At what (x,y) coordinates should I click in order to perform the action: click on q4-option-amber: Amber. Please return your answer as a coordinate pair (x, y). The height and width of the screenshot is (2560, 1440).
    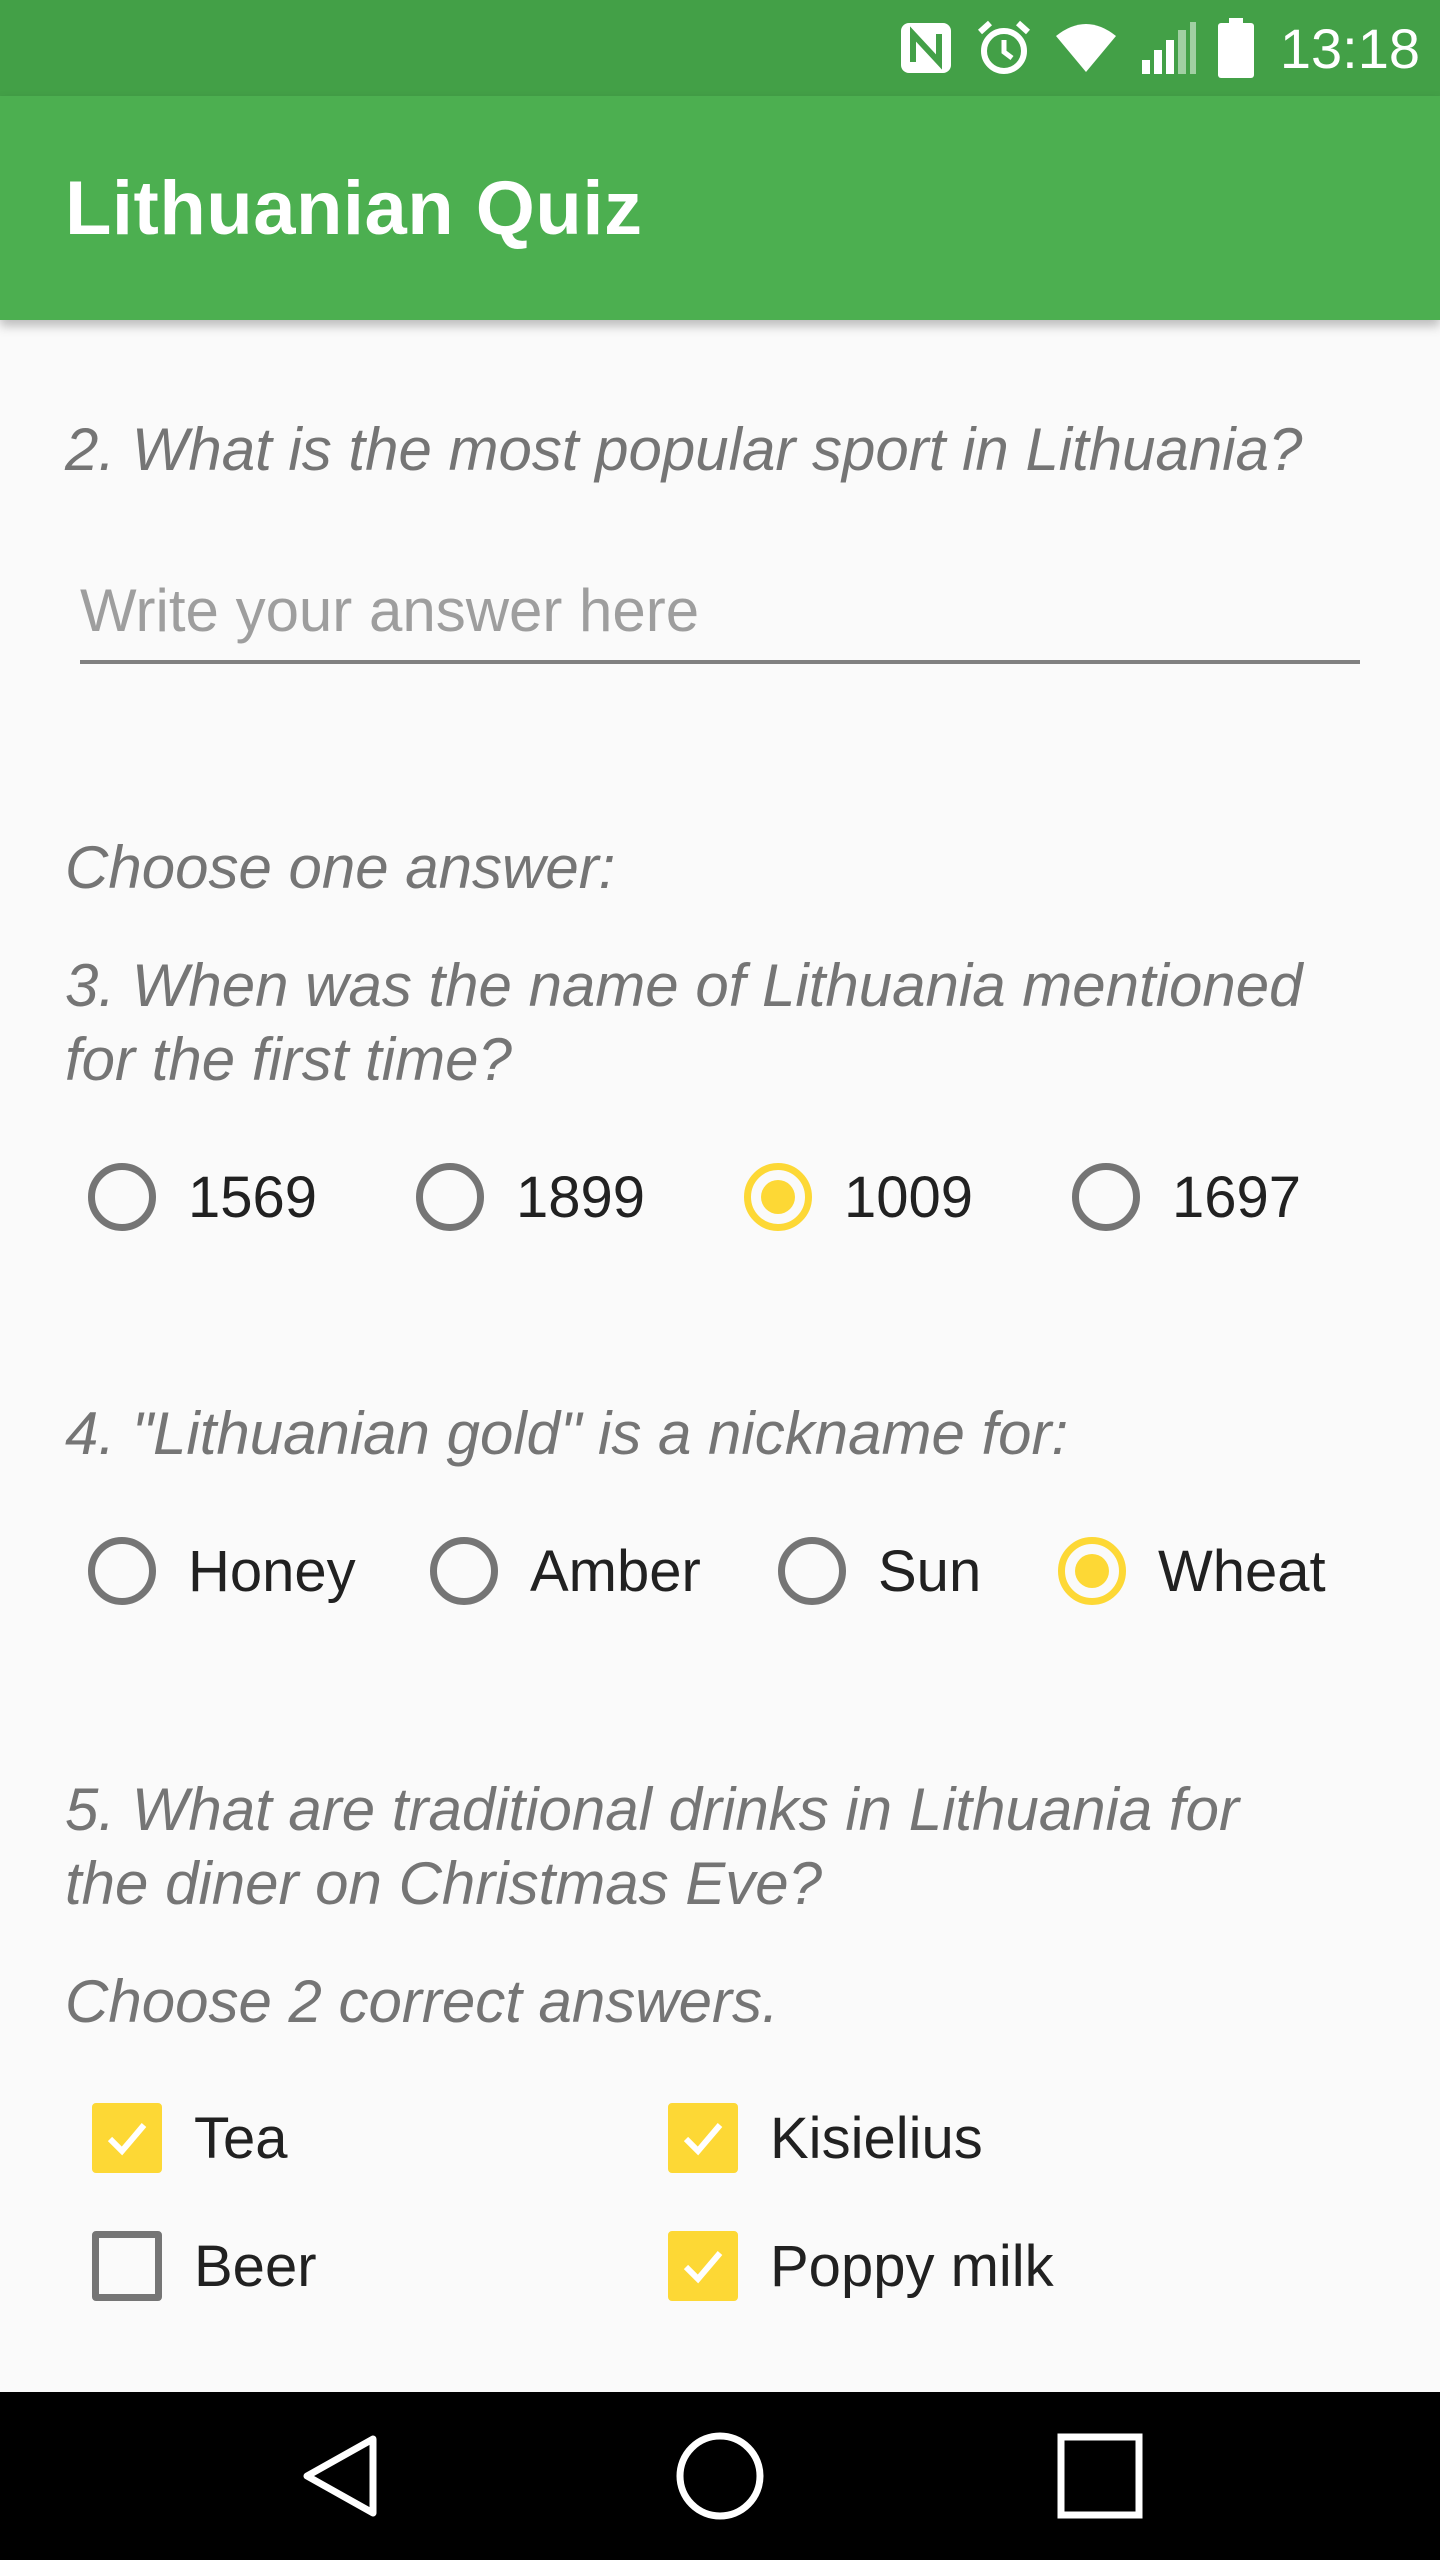
    Looking at the image, I should click on (565, 1571).